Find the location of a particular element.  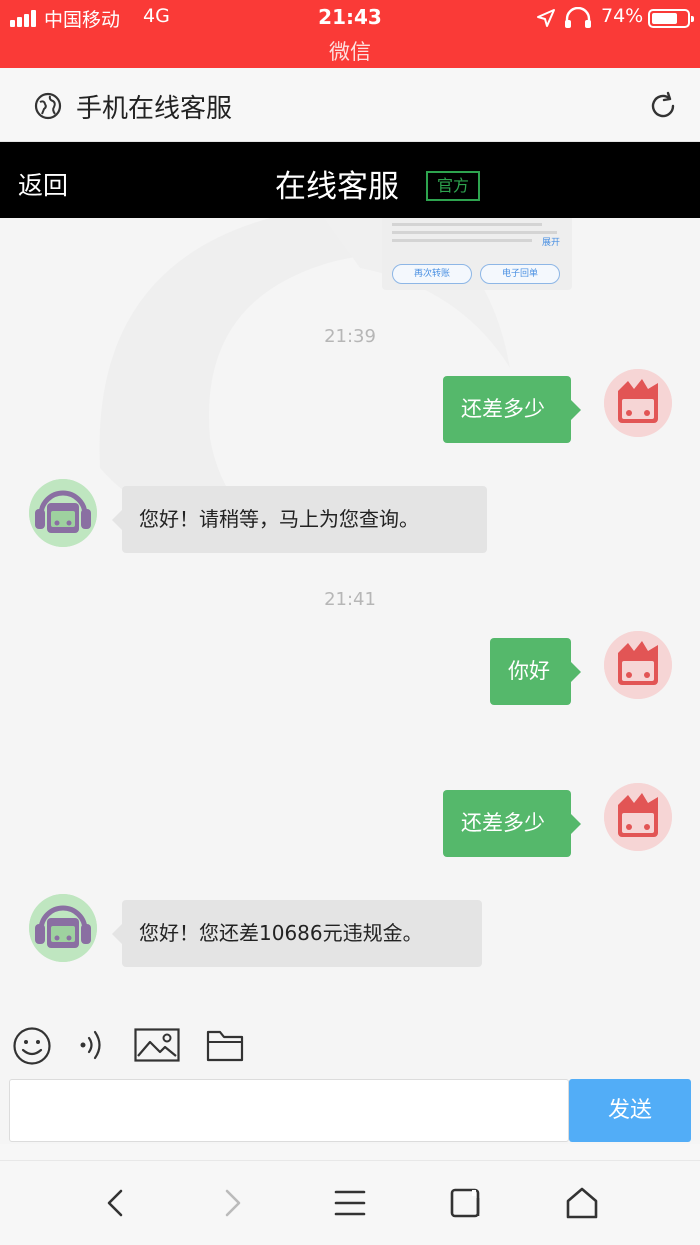

thumbnail-button: 再次转账 is located at coordinates (432, 274).